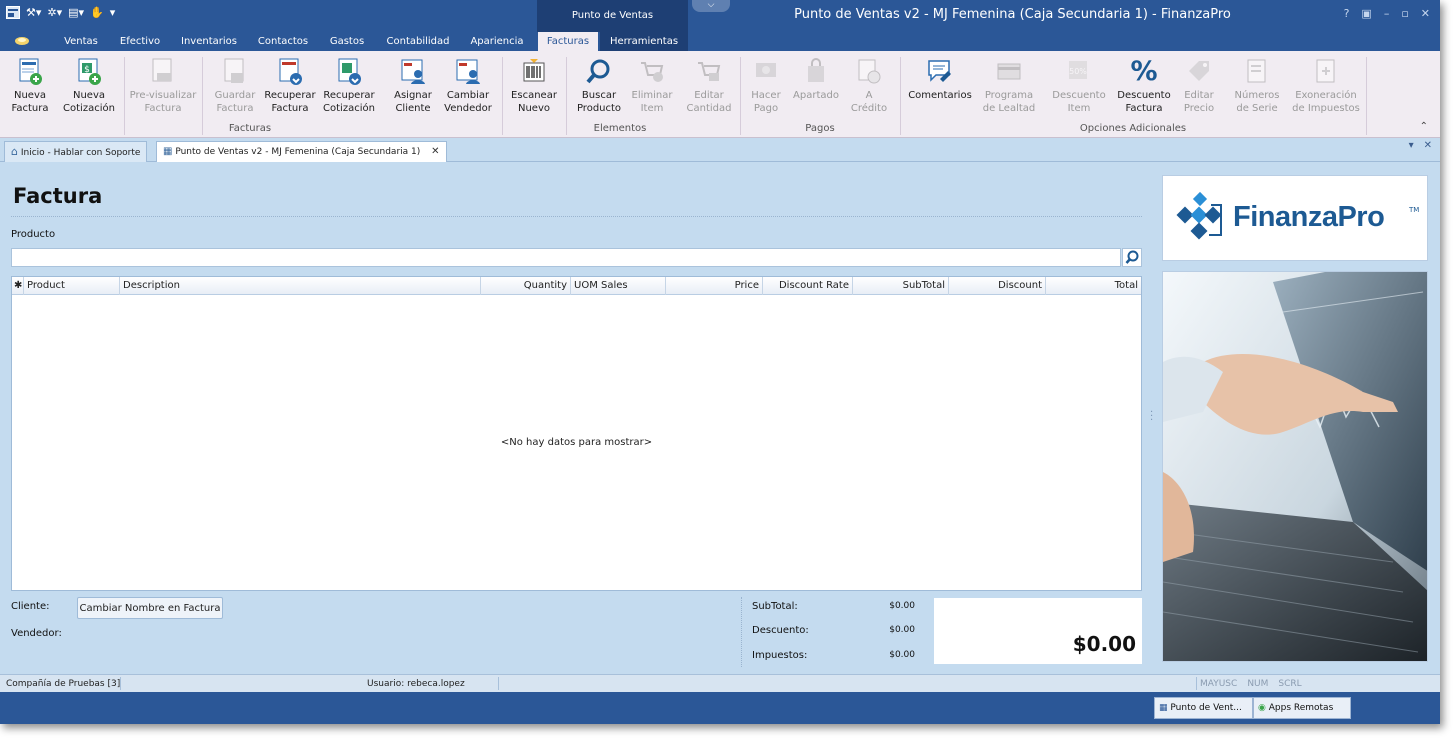 The height and width of the screenshot is (738, 1453). I want to click on brand-logo-panel: FinanzaPro TM, so click(1295, 218).